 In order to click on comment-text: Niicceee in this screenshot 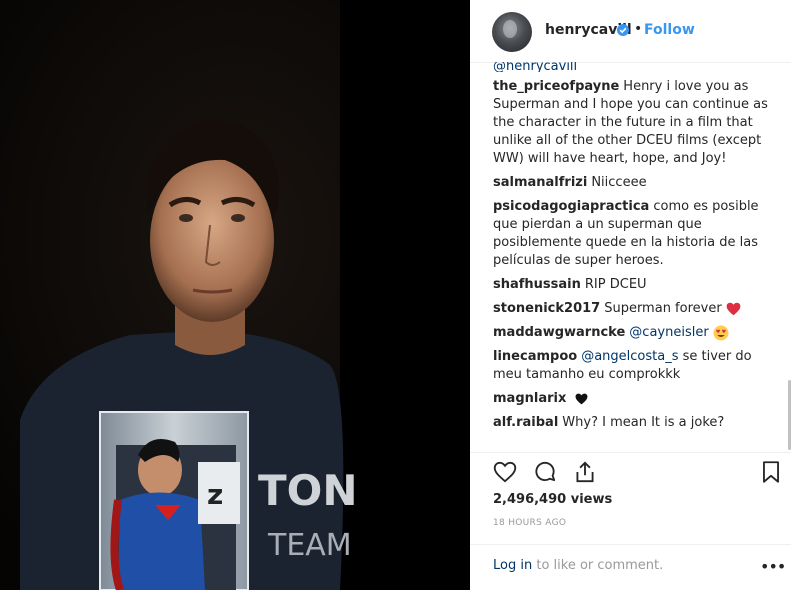, I will do `click(619, 182)`.